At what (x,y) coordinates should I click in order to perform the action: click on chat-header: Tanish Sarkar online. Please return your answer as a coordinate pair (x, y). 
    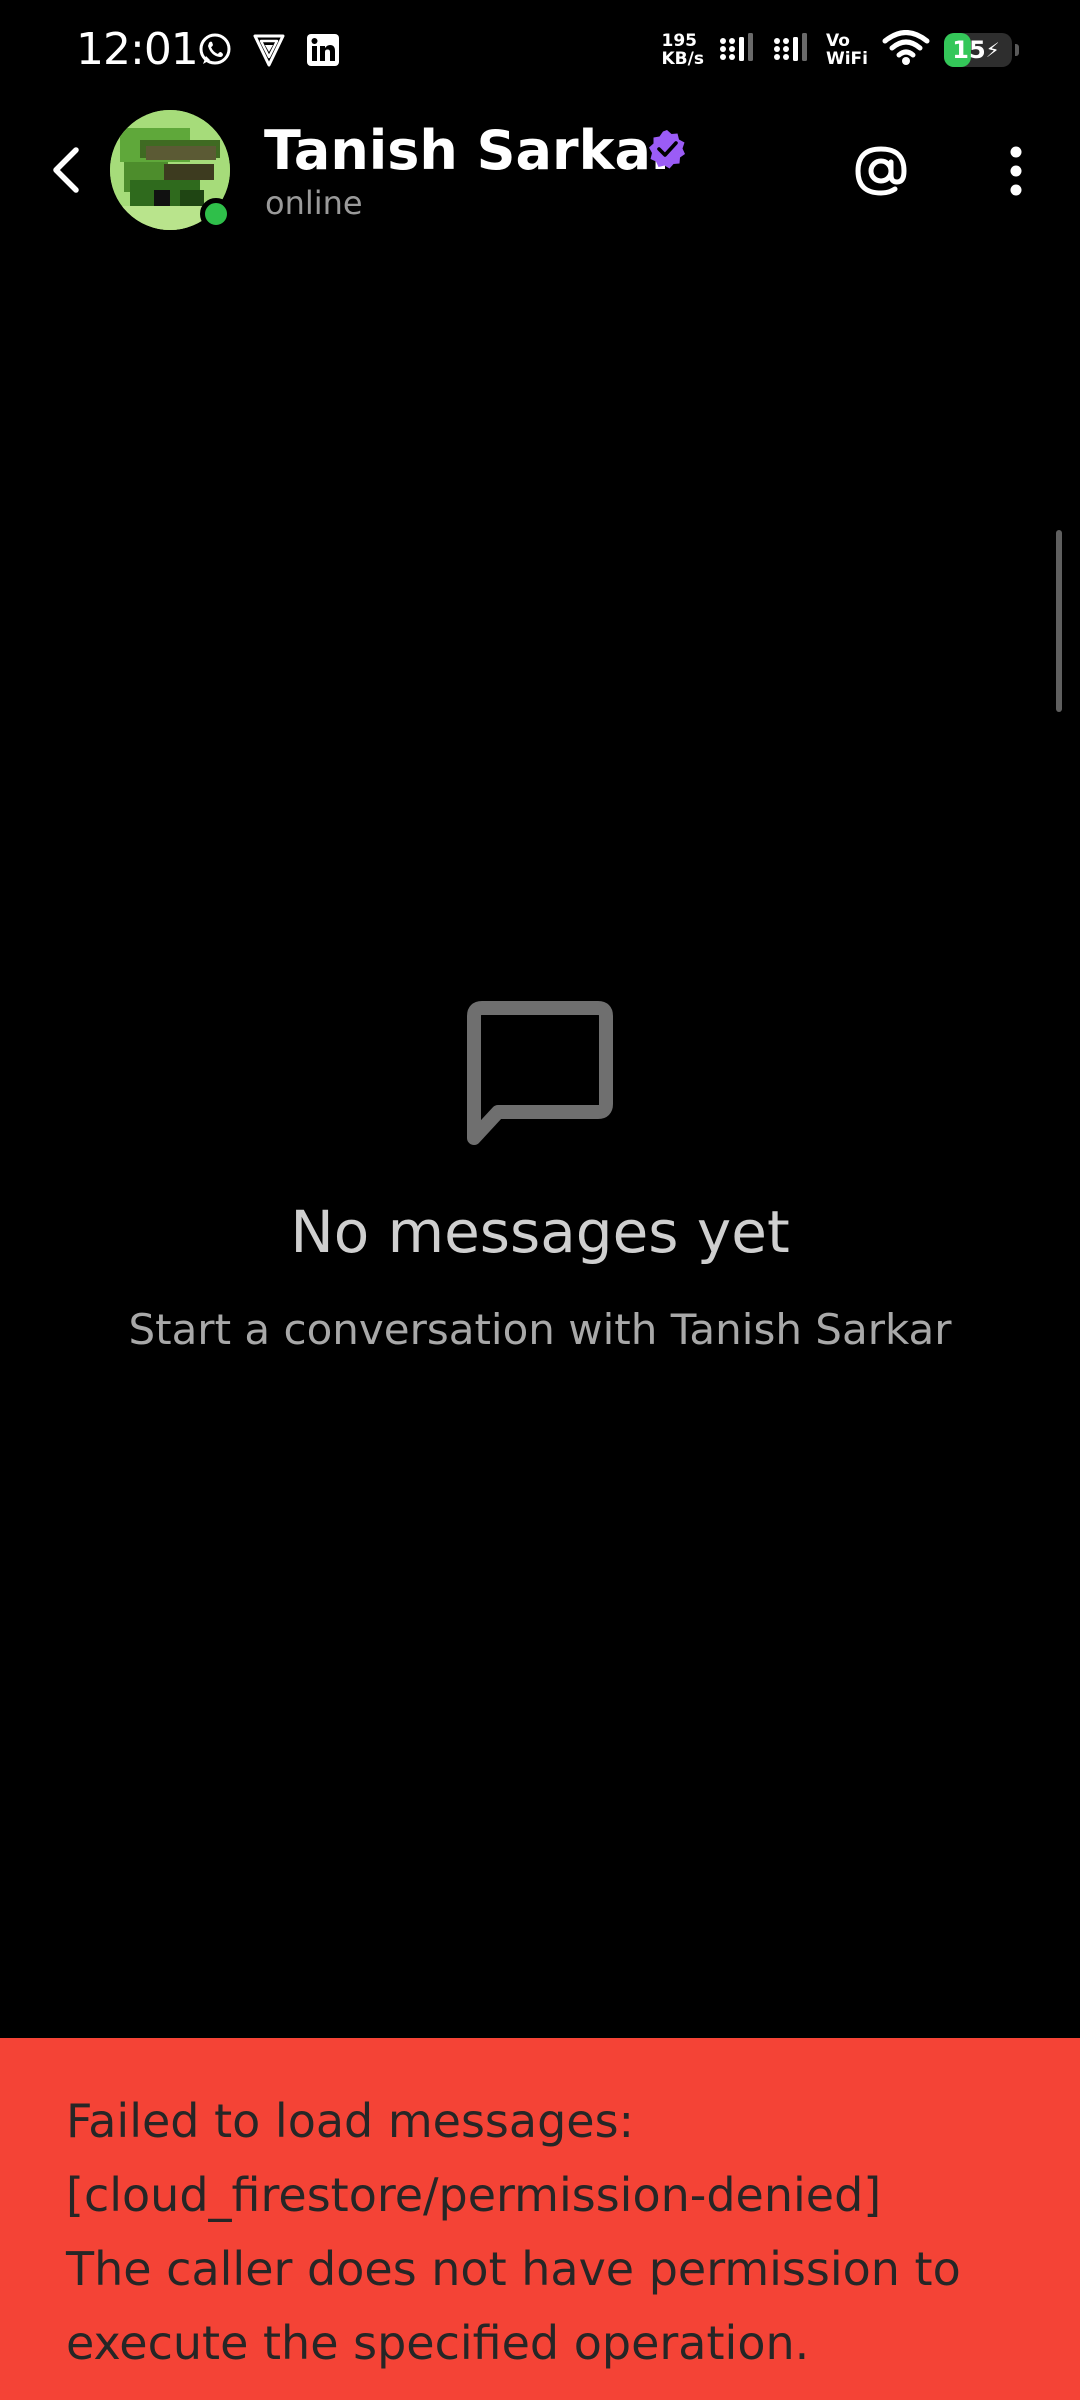
    Looking at the image, I should click on (540, 170).